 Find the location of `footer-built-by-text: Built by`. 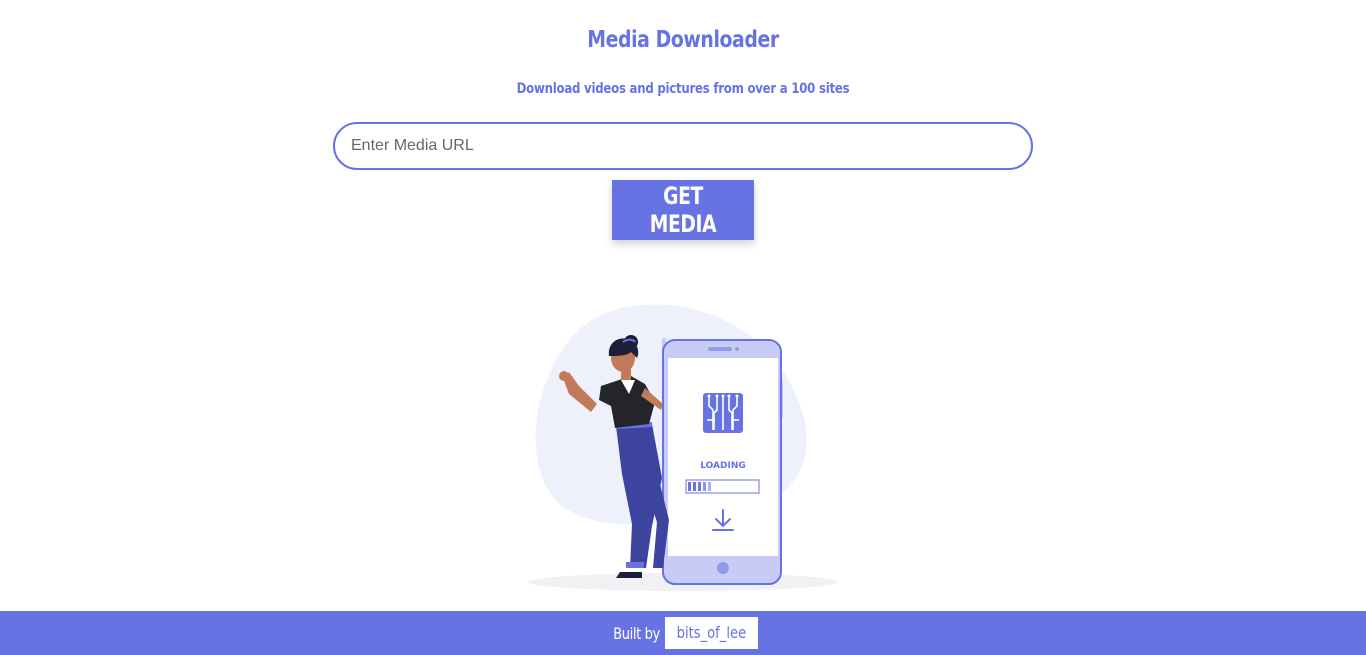

footer-built-by-text: Built by is located at coordinates (636, 633).